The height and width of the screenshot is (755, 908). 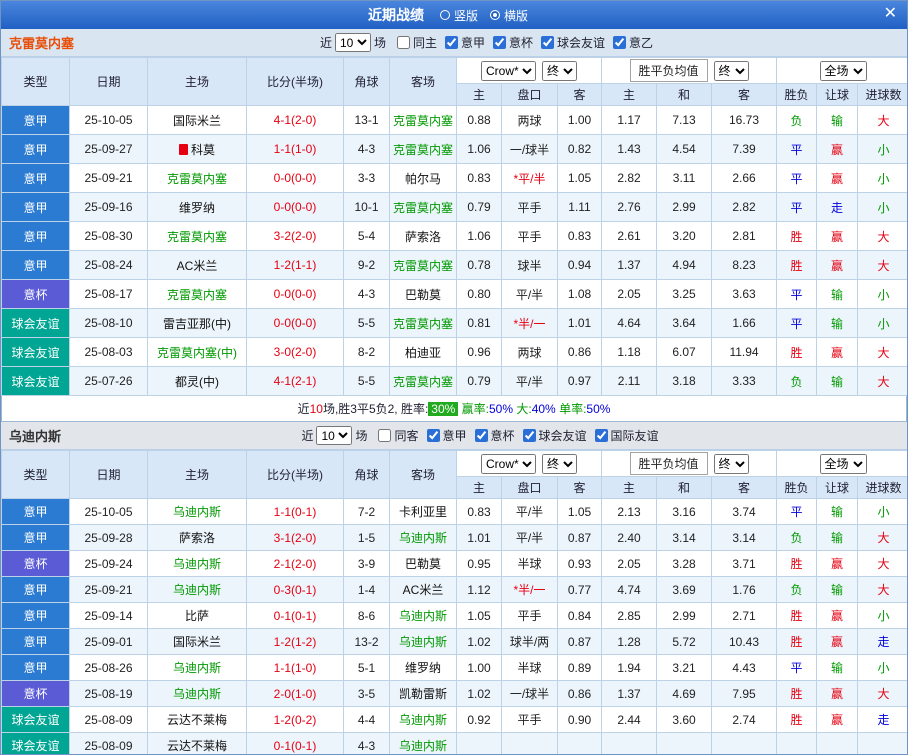 I want to click on team-name-text: 国际米兰, so click(x=196, y=120).